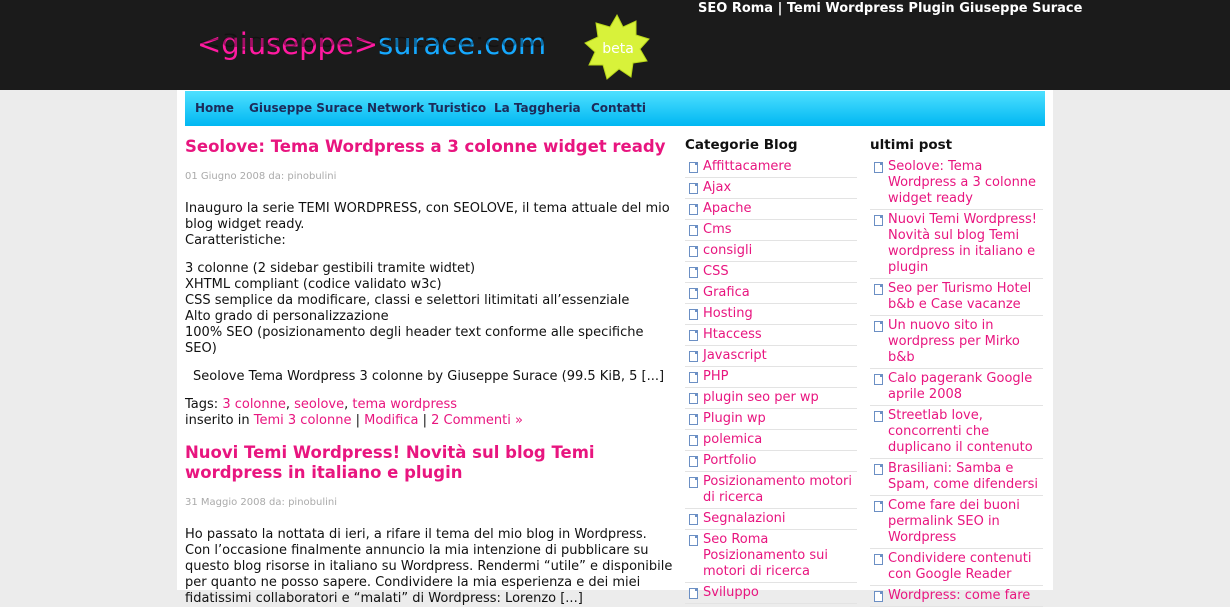 Image resolution: width=1230 pixels, height=607 pixels. What do you see at coordinates (731, 592) in the screenshot?
I see `category-item-label: Sviluppo` at bounding box center [731, 592].